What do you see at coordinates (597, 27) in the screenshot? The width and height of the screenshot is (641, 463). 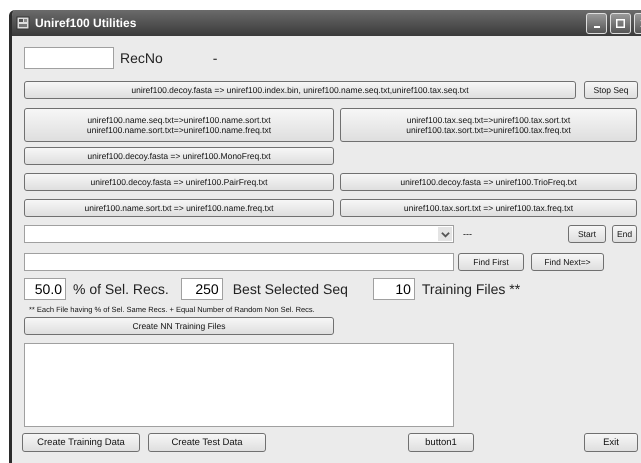 I see `minimize-icon` at bounding box center [597, 27].